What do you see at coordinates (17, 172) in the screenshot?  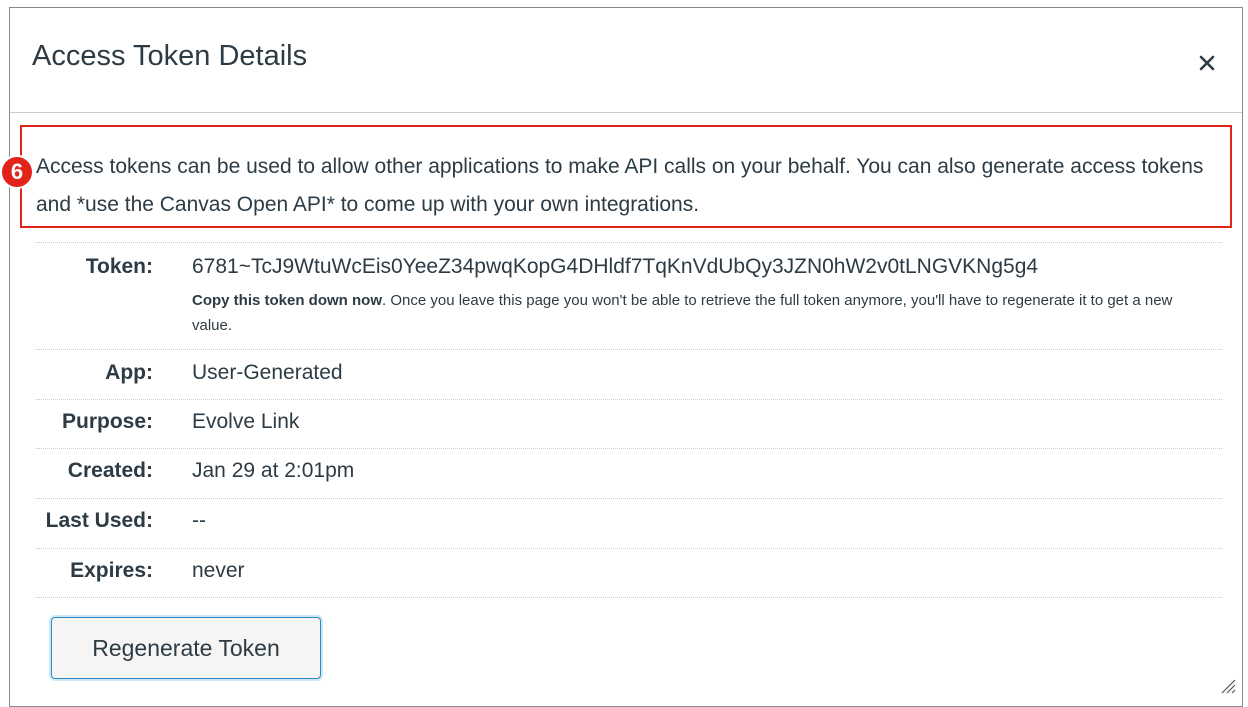 I see `step-number-badge: 6` at bounding box center [17, 172].